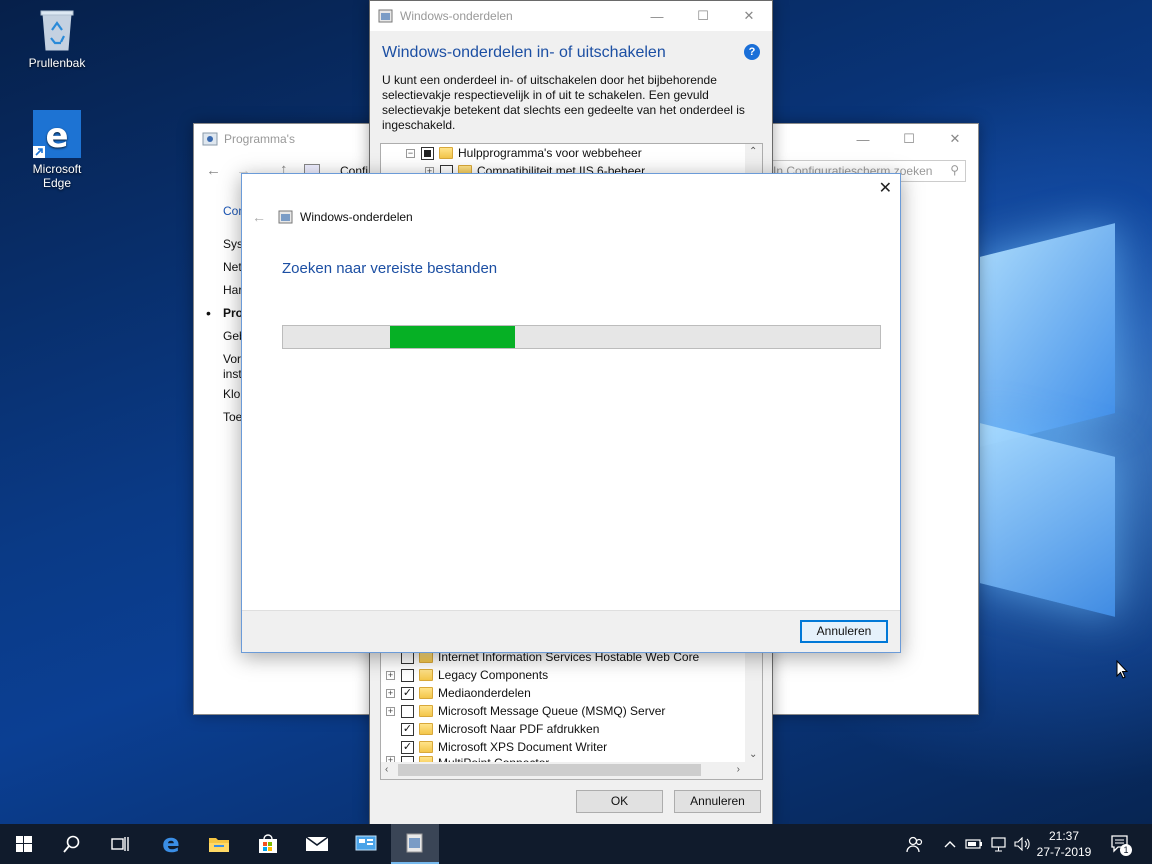 The width and height of the screenshot is (1152, 864). Describe the element at coordinates (467, 675) in the screenshot. I see `tree-row: + Legacy Components` at that location.